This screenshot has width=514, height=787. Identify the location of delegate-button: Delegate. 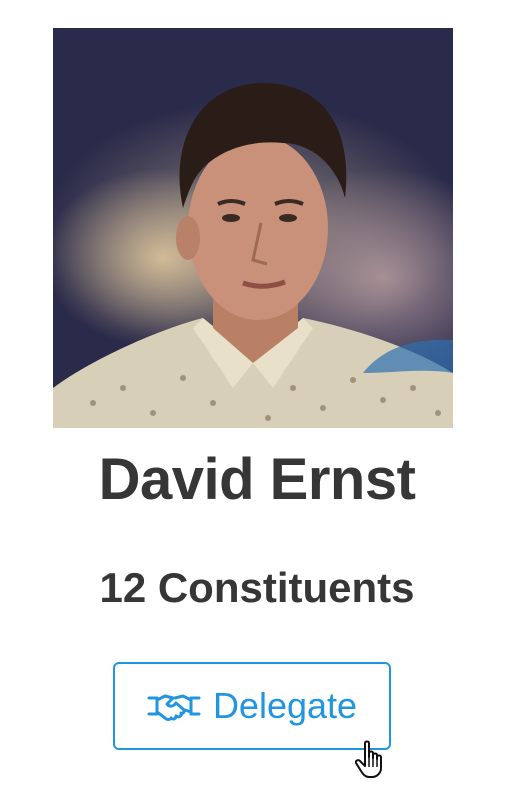
(252, 706).